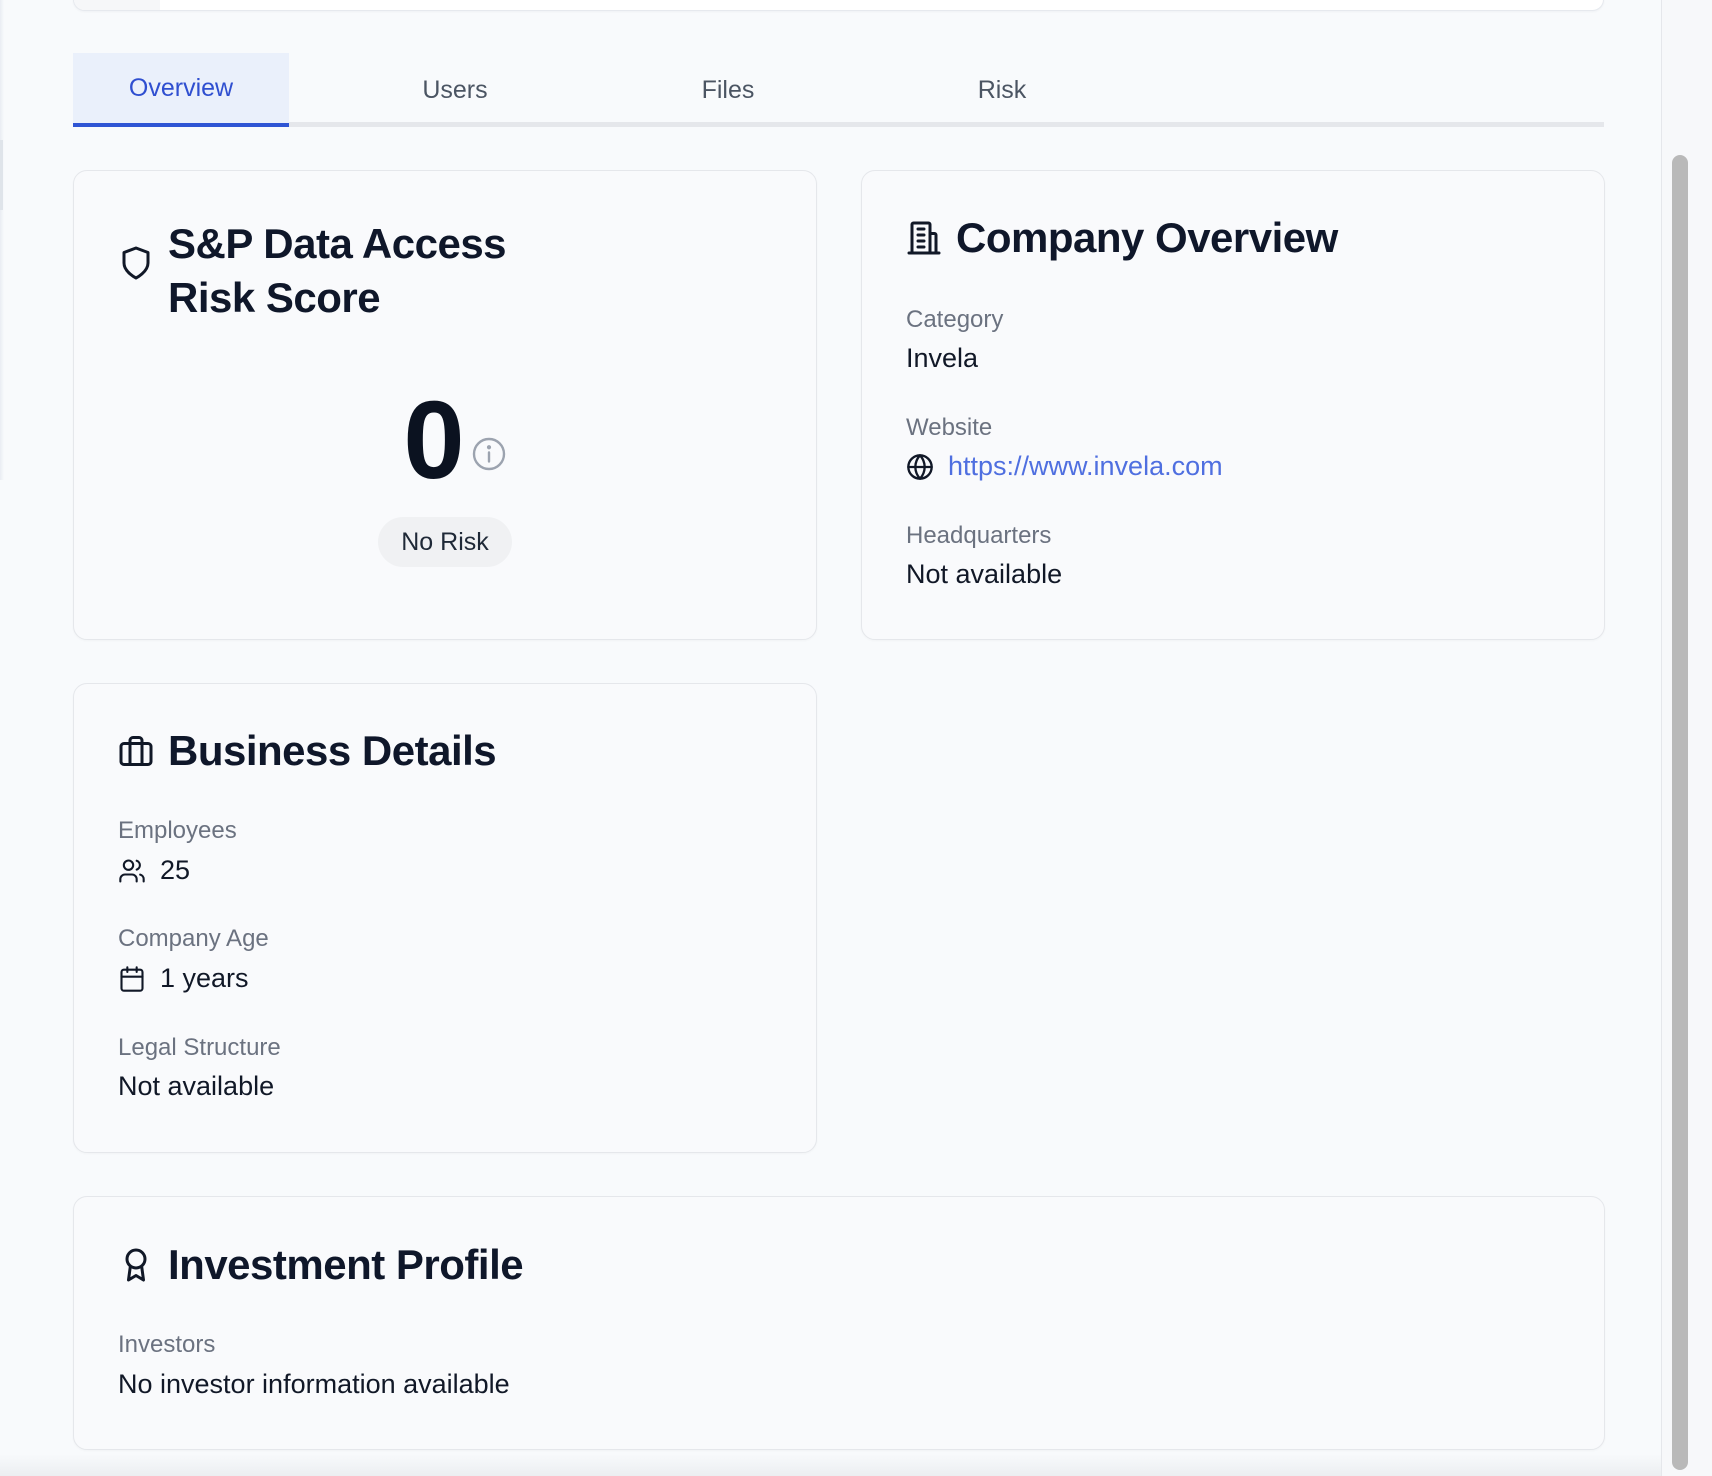 This screenshot has height=1476, width=1712. I want to click on company-age-label: Company Age, so click(193, 938).